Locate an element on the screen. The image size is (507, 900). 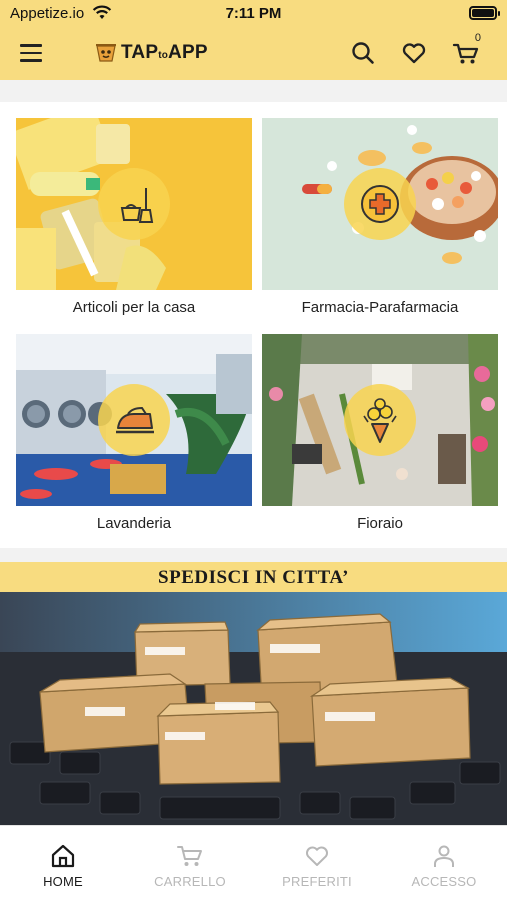
user-icon is located at coordinates (444, 856).